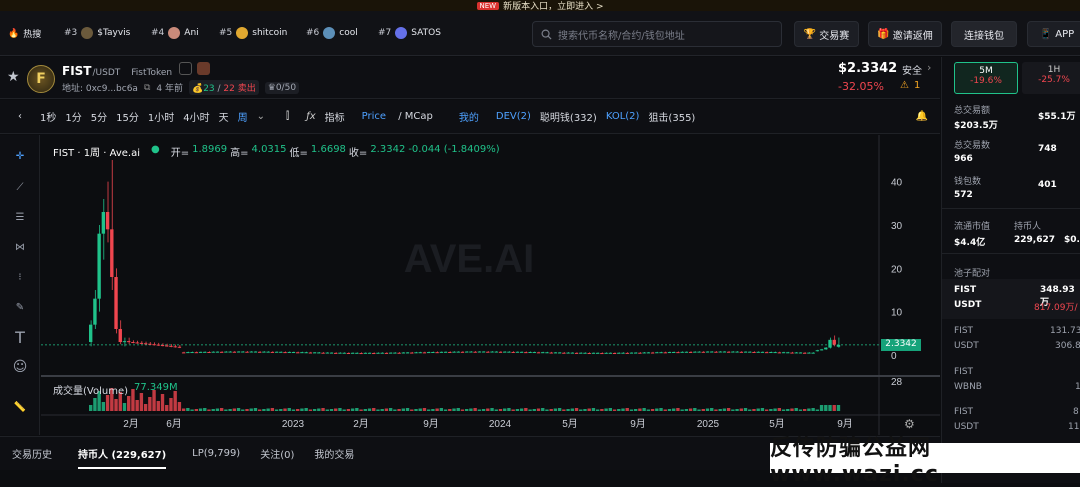 This screenshot has height=487, width=1080. What do you see at coordinates (310, 116) in the screenshot?
I see `fx-icon: ƒx` at bounding box center [310, 116].